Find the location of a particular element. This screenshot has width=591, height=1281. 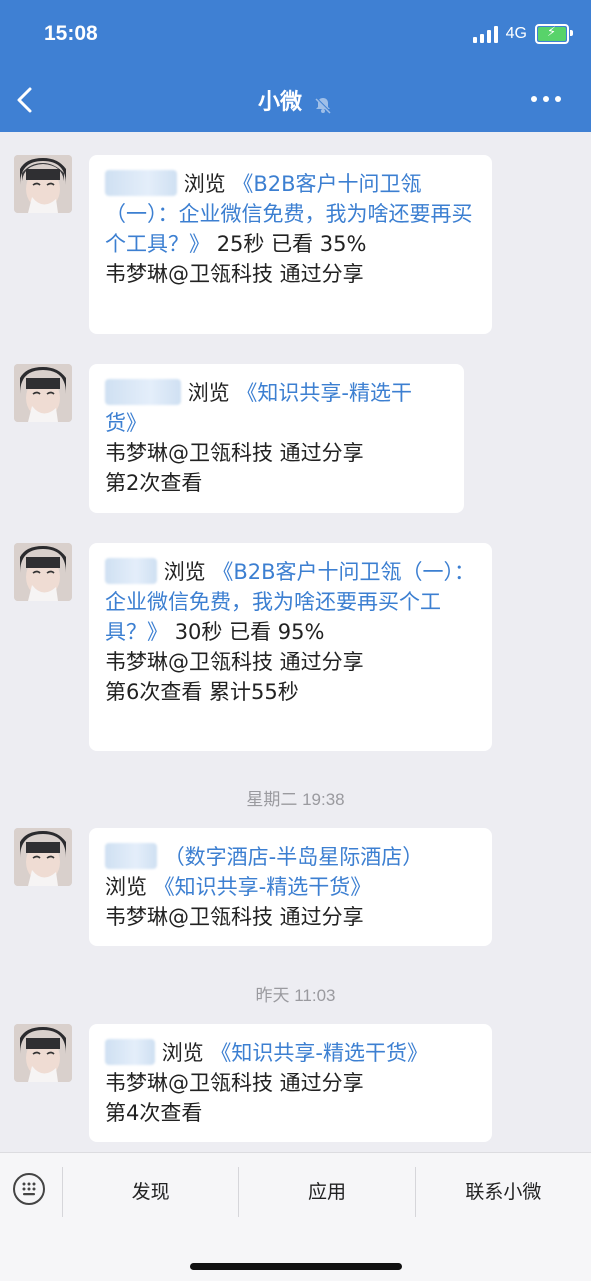

view-count: 第6次查看 累计55秒 is located at coordinates (202, 692).